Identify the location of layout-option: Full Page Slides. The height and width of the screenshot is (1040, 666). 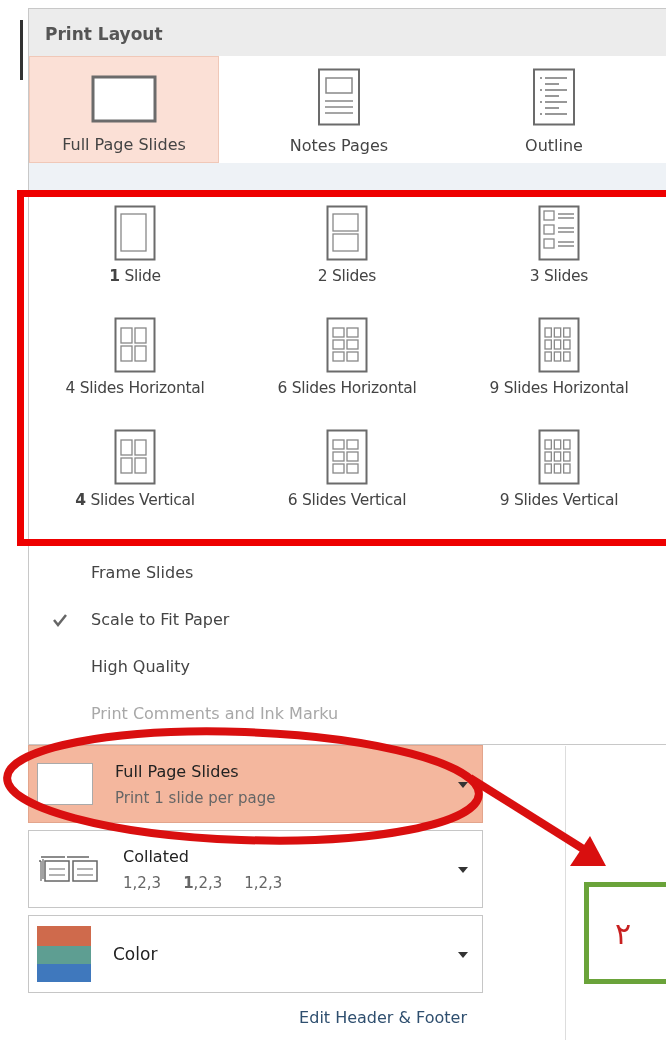
(124, 109).